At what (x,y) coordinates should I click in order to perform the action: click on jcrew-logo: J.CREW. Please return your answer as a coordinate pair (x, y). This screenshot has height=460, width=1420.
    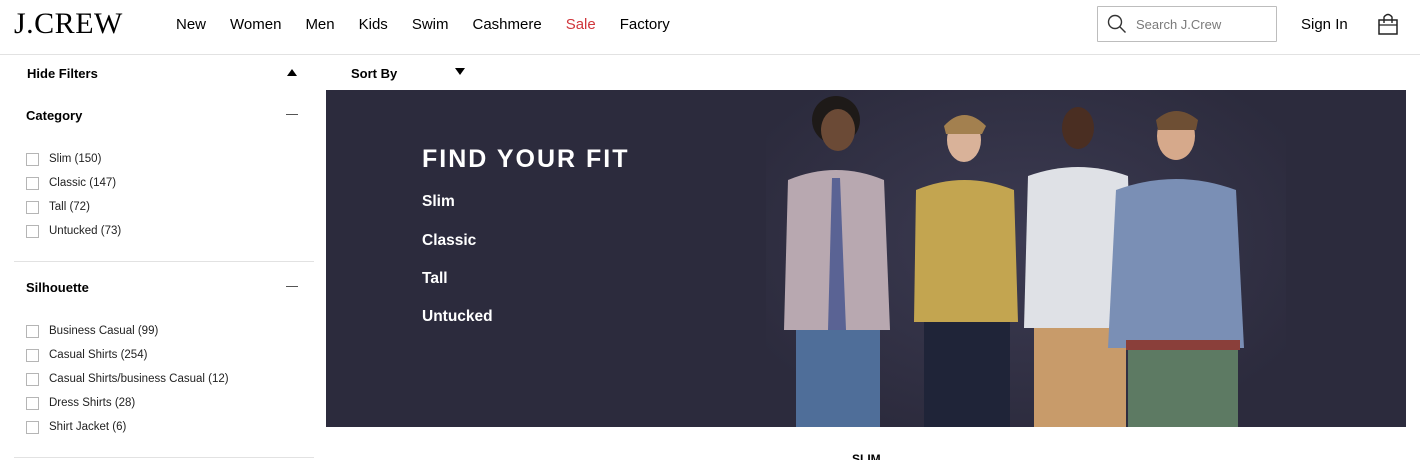
    Looking at the image, I should click on (68, 24).